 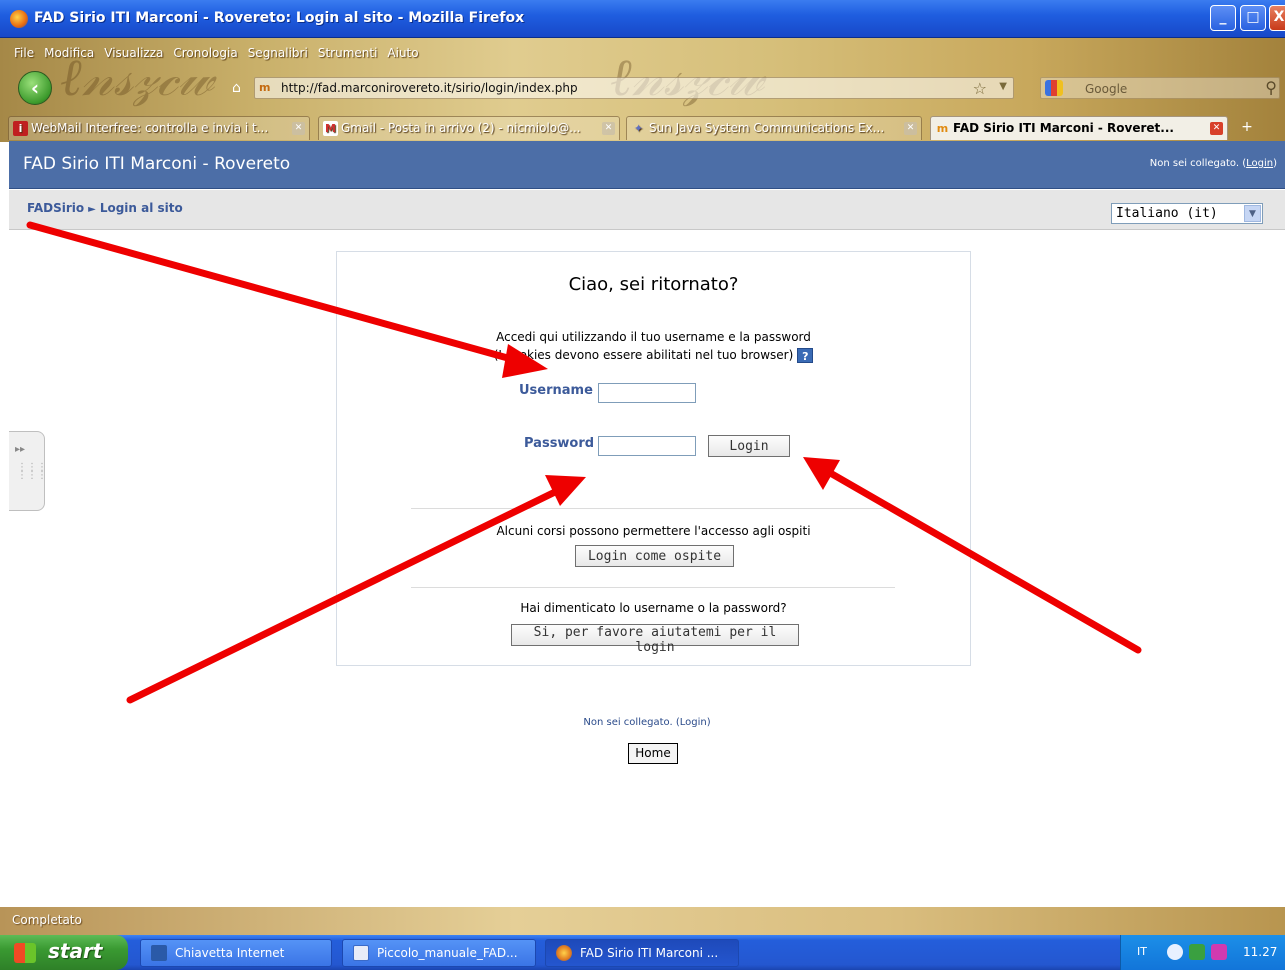 I want to click on username-input, so click(x=647, y=393).